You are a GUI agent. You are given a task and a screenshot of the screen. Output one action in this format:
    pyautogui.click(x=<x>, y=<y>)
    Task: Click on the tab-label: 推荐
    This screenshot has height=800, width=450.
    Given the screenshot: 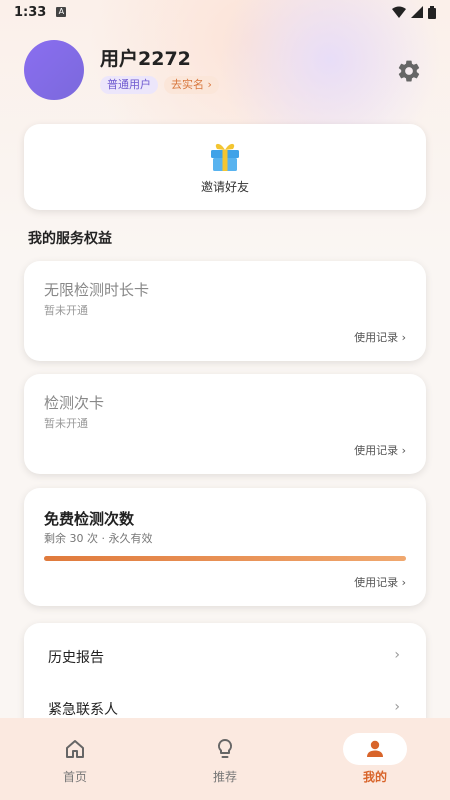 What is the action you would take?
    pyautogui.click(x=224, y=777)
    